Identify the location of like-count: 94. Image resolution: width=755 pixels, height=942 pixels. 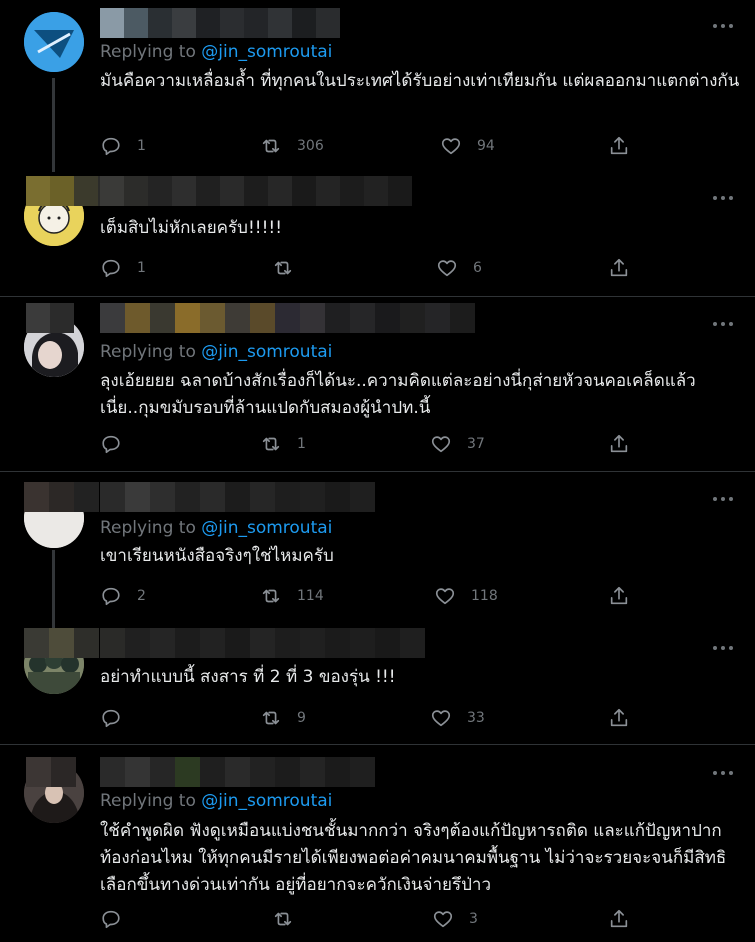
(486, 146).